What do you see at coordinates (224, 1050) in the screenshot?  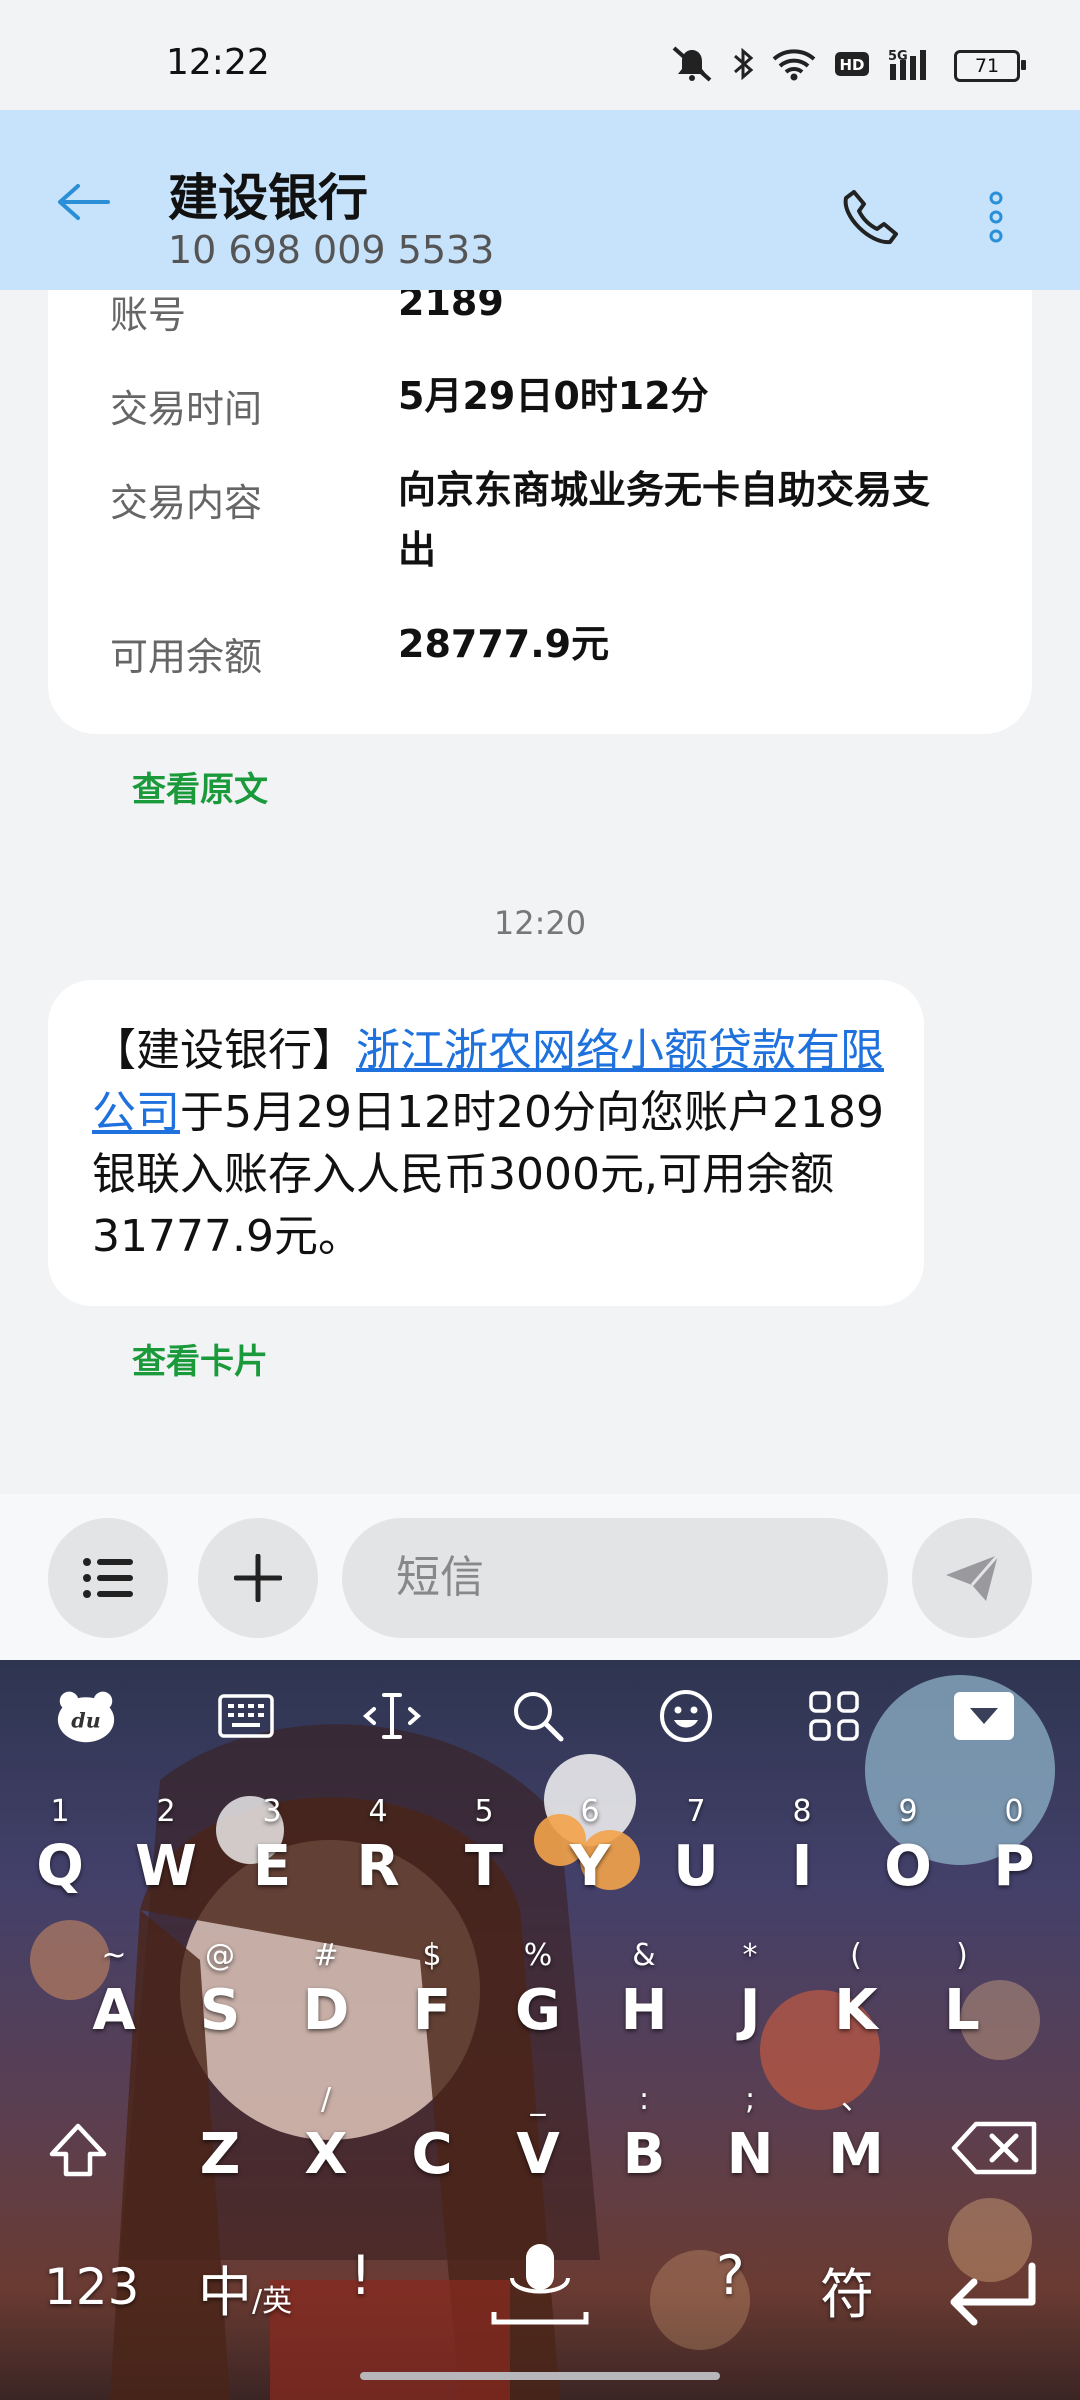 I see `message-prefix: 【建设银行】` at bounding box center [224, 1050].